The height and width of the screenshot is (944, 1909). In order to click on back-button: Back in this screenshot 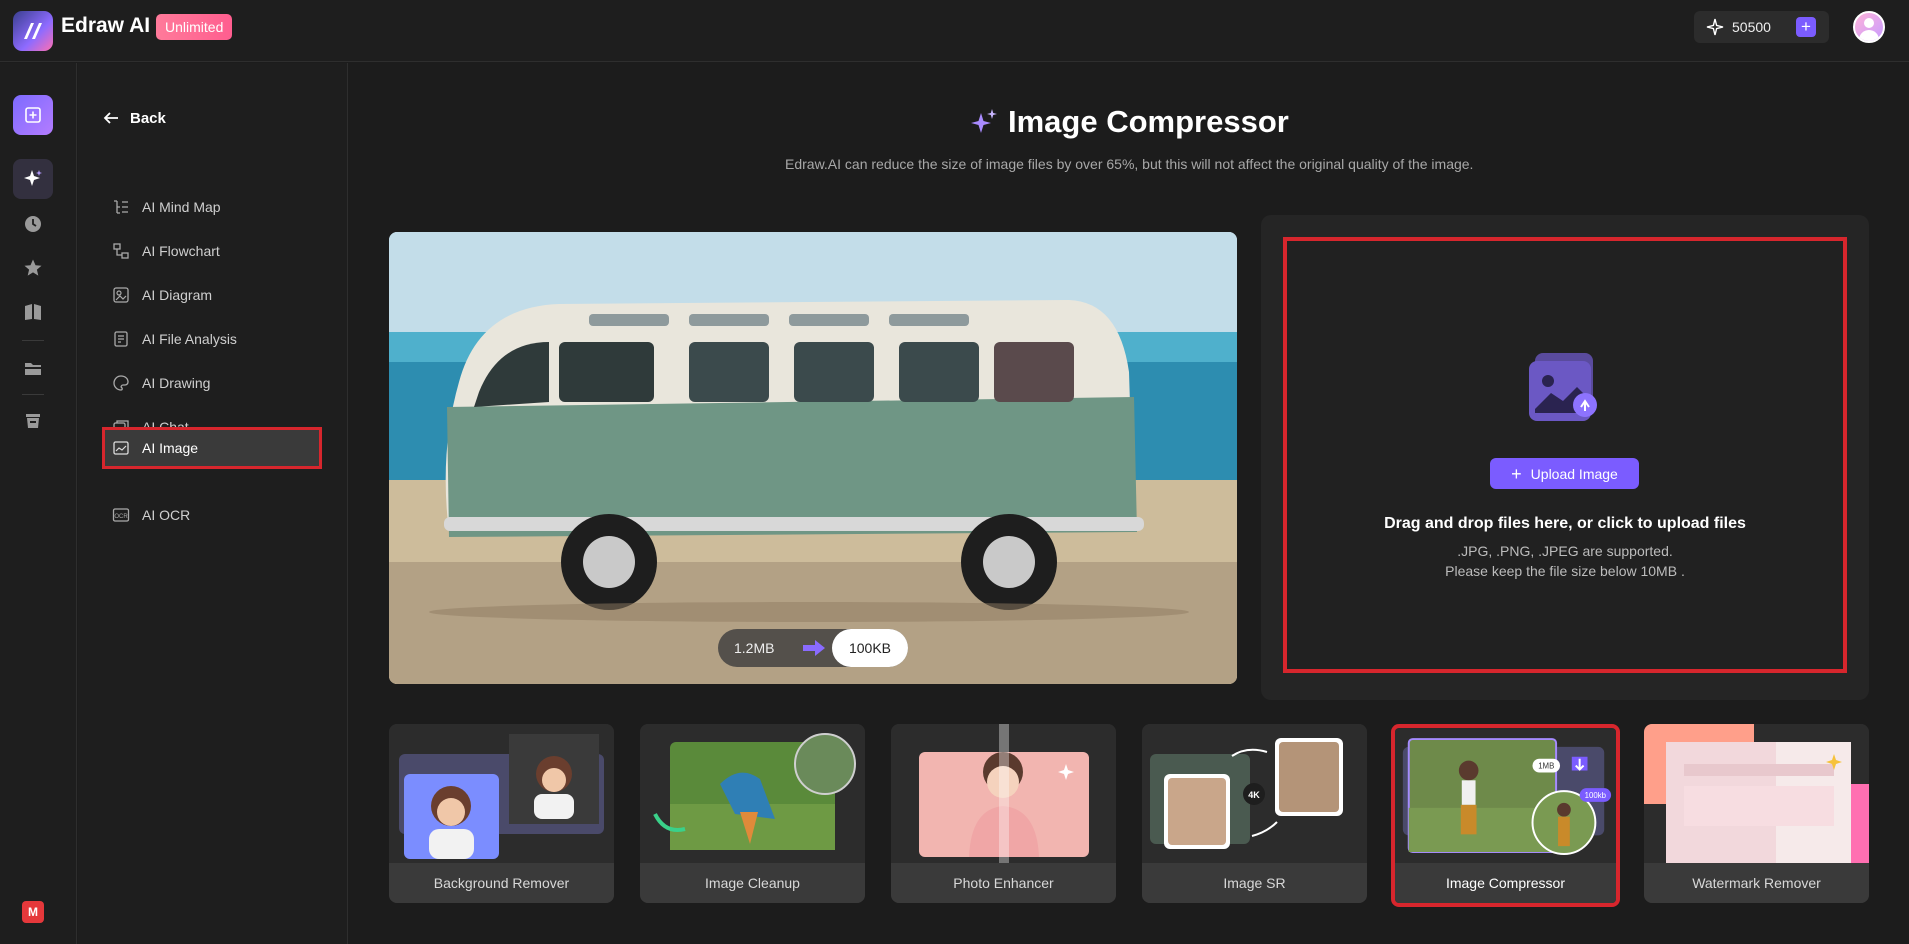, I will do `click(134, 118)`.